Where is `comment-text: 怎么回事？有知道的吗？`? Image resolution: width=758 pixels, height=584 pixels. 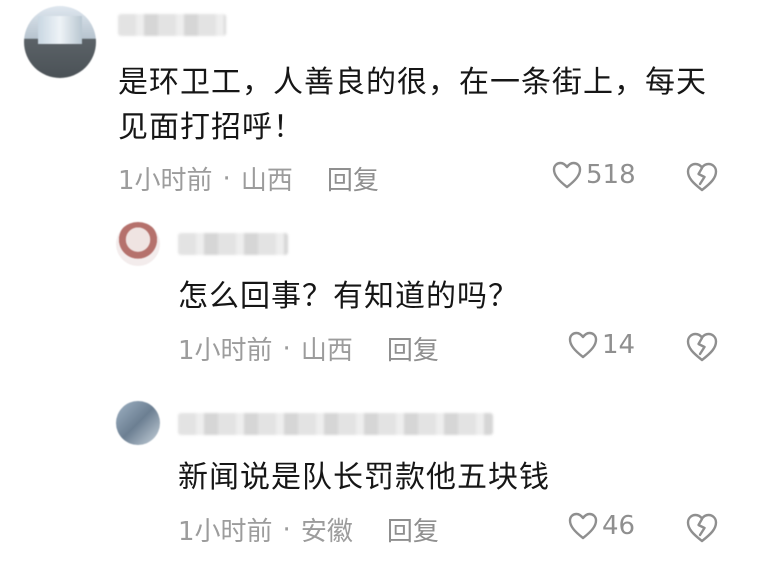 comment-text: 怎么回事？有知道的吗？ is located at coordinates (348, 296).